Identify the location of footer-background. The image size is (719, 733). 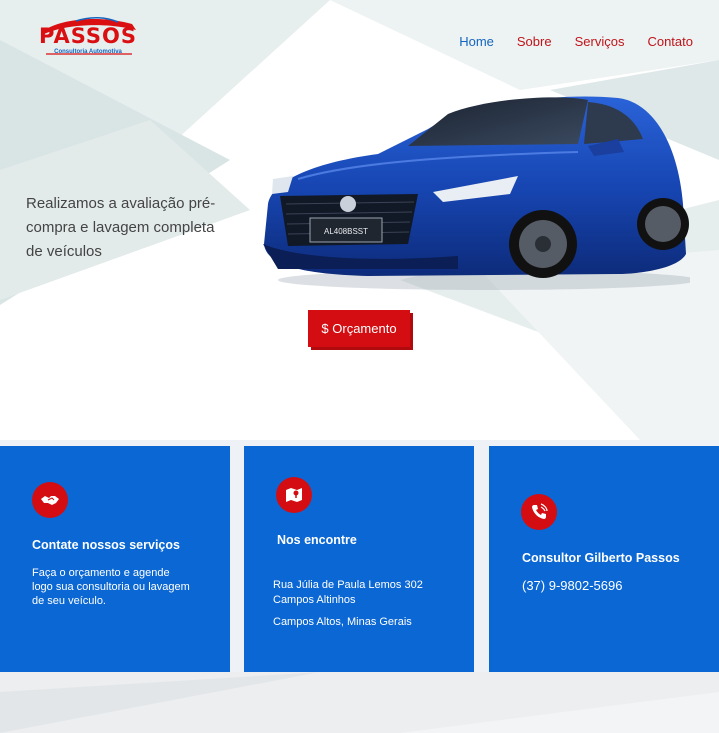
(359, 702).